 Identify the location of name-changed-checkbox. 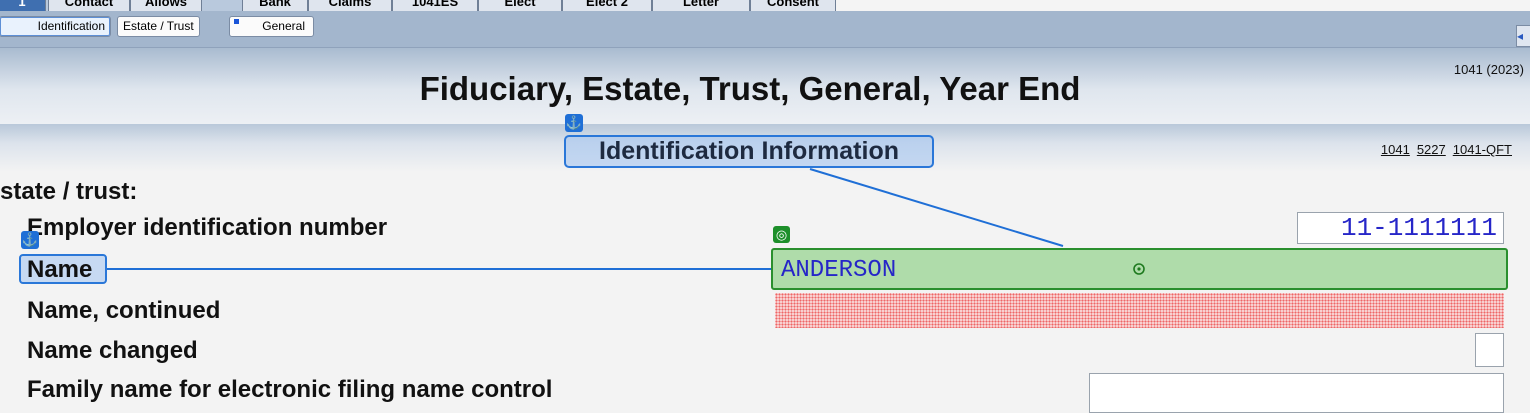
(1489, 350).